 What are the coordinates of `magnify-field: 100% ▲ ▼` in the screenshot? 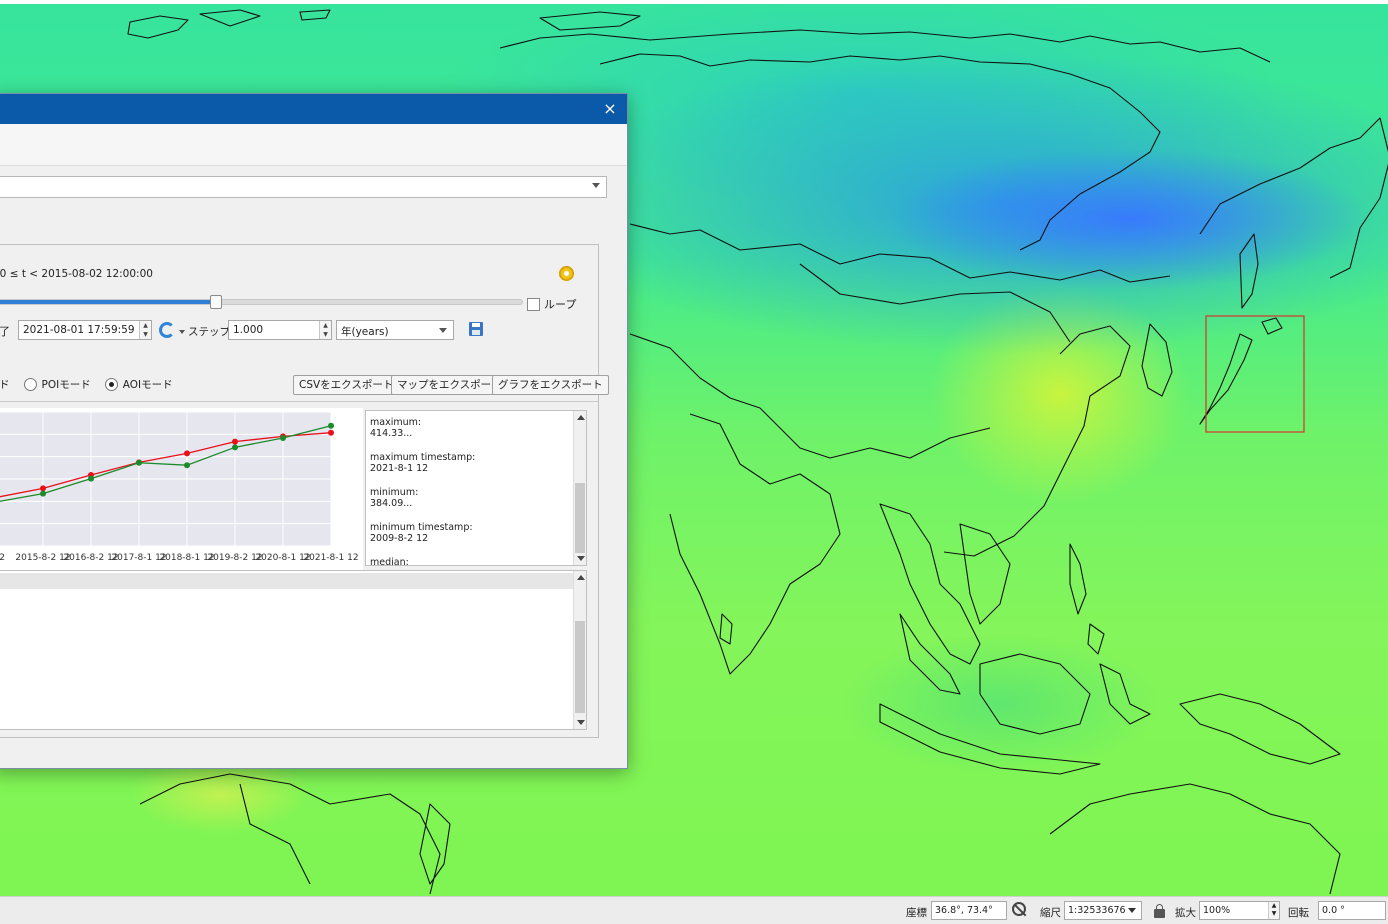 It's located at (1239, 910).